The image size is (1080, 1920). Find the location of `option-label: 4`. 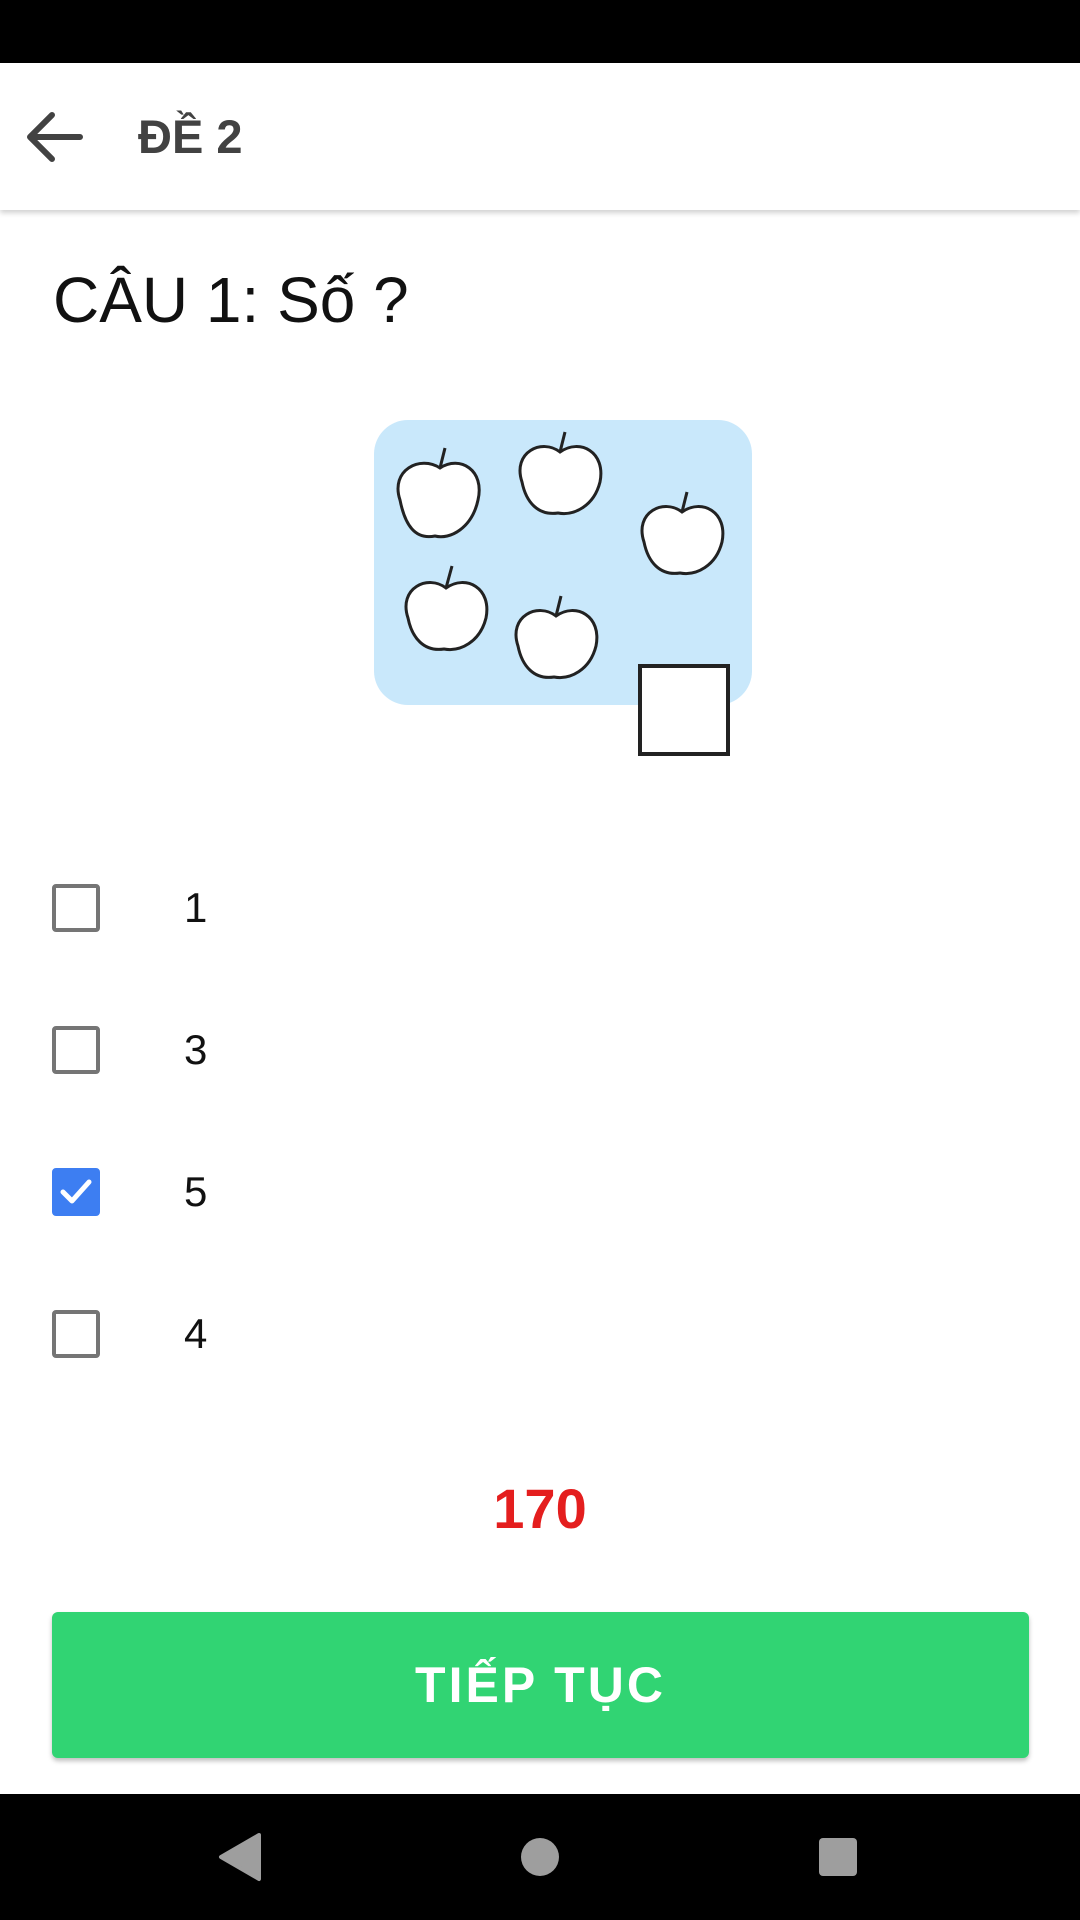

option-label: 4 is located at coordinates (196, 1333).